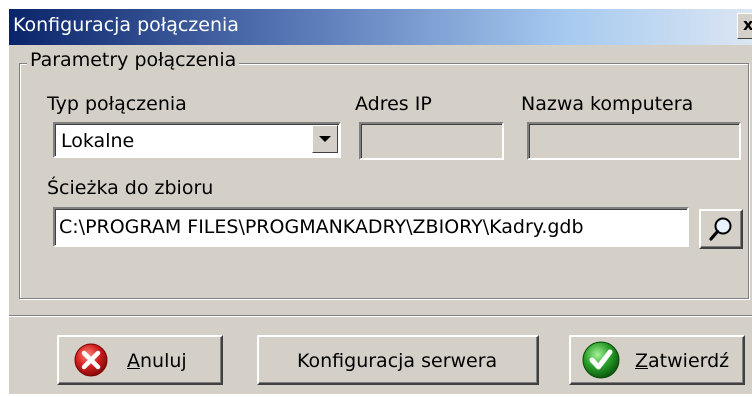  What do you see at coordinates (607, 104) in the screenshot?
I see `computer-name-label: Nazwa komputera` at bounding box center [607, 104].